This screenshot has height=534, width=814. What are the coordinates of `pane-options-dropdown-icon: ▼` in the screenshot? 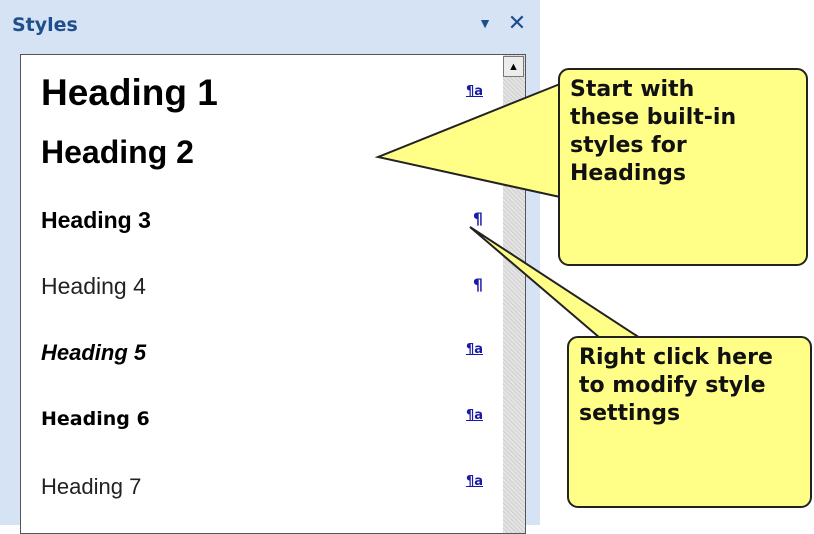 It's located at (485, 23).